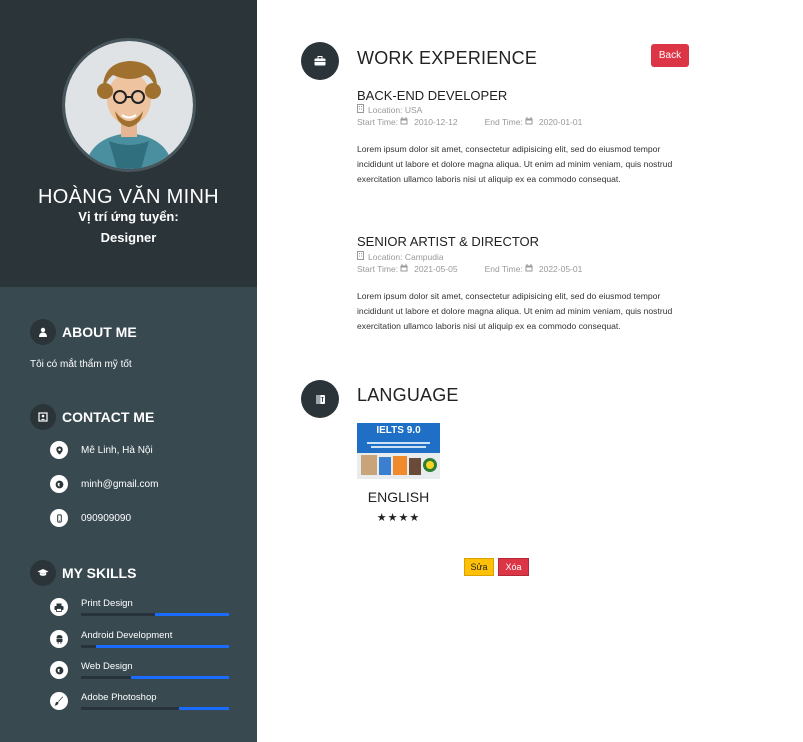 The height and width of the screenshot is (742, 803). I want to click on printer-icon, so click(59, 607).